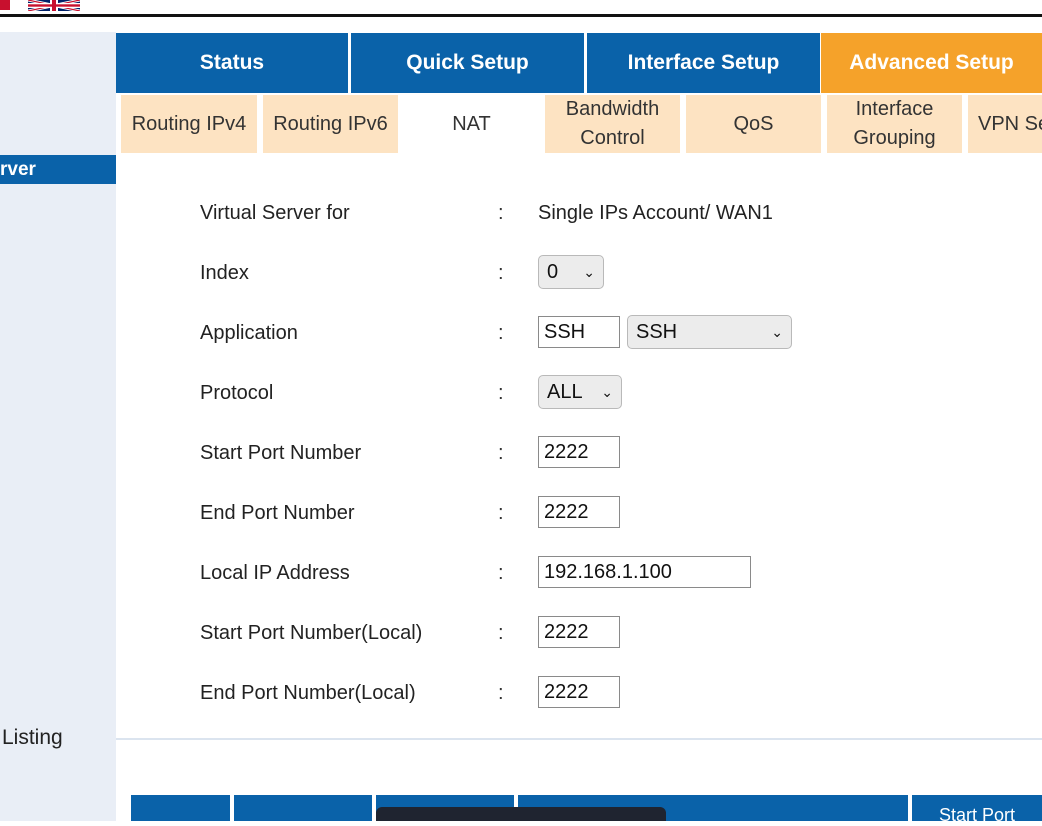 This screenshot has width=1042, height=826. What do you see at coordinates (753, 124) in the screenshot?
I see `subtab-qos: QoS` at bounding box center [753, 124].